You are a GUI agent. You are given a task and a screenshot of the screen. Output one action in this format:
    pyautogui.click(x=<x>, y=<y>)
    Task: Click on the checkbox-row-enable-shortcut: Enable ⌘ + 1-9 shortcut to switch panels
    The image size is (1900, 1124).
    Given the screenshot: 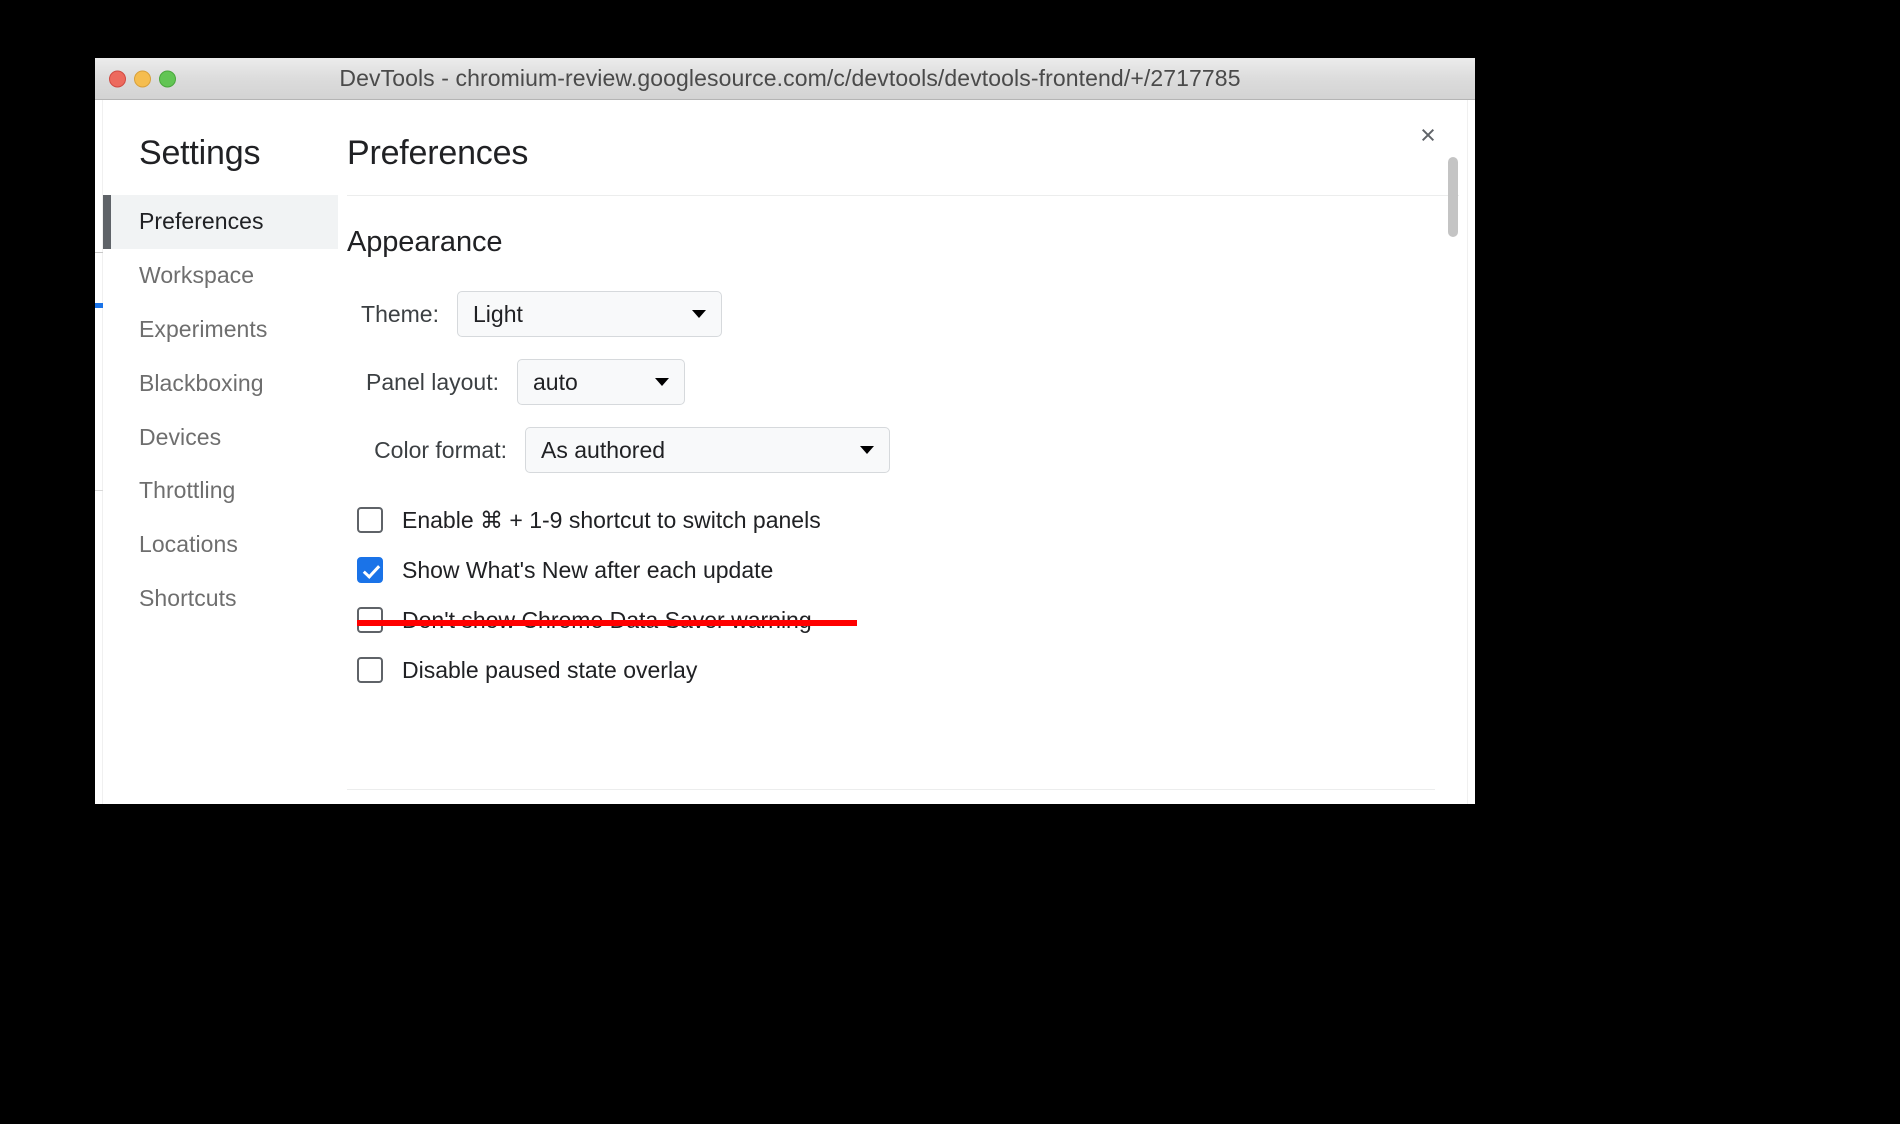 What is the action you would take?
    pyautogui.click(x=908, y=520)
    